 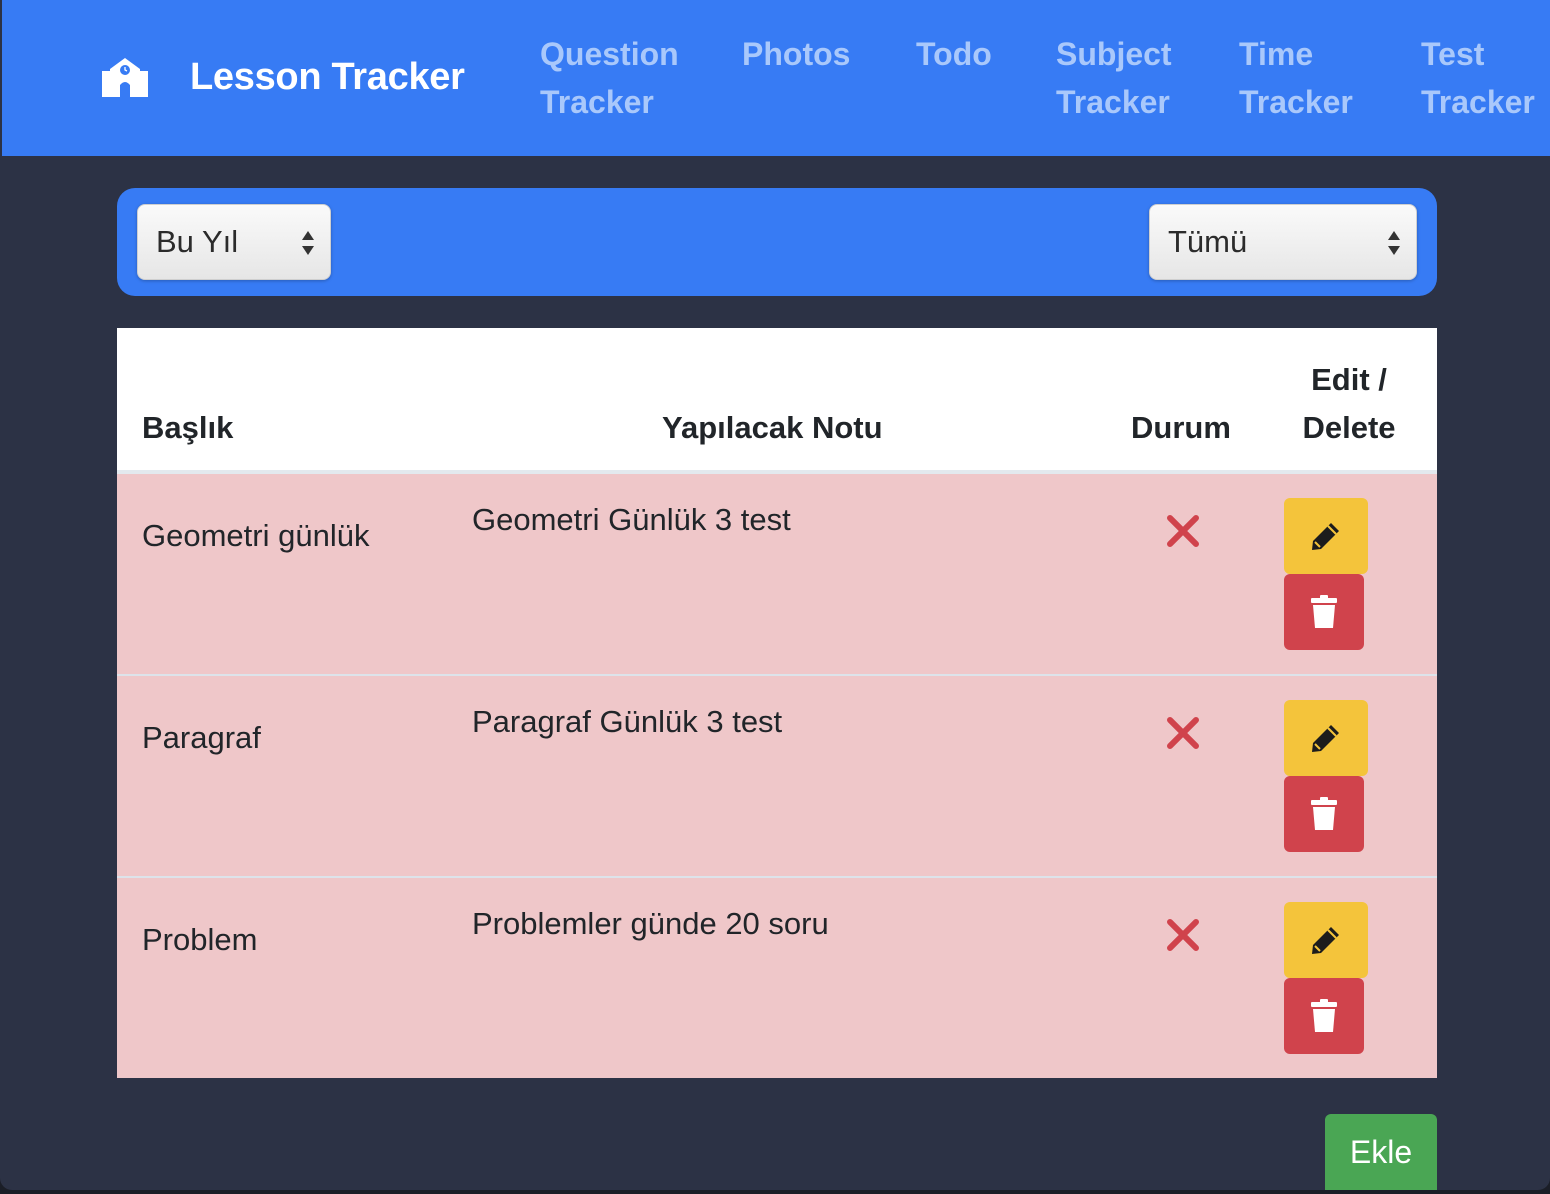 I want to click on row-title: Paragraf, so click(x=201, y=737).